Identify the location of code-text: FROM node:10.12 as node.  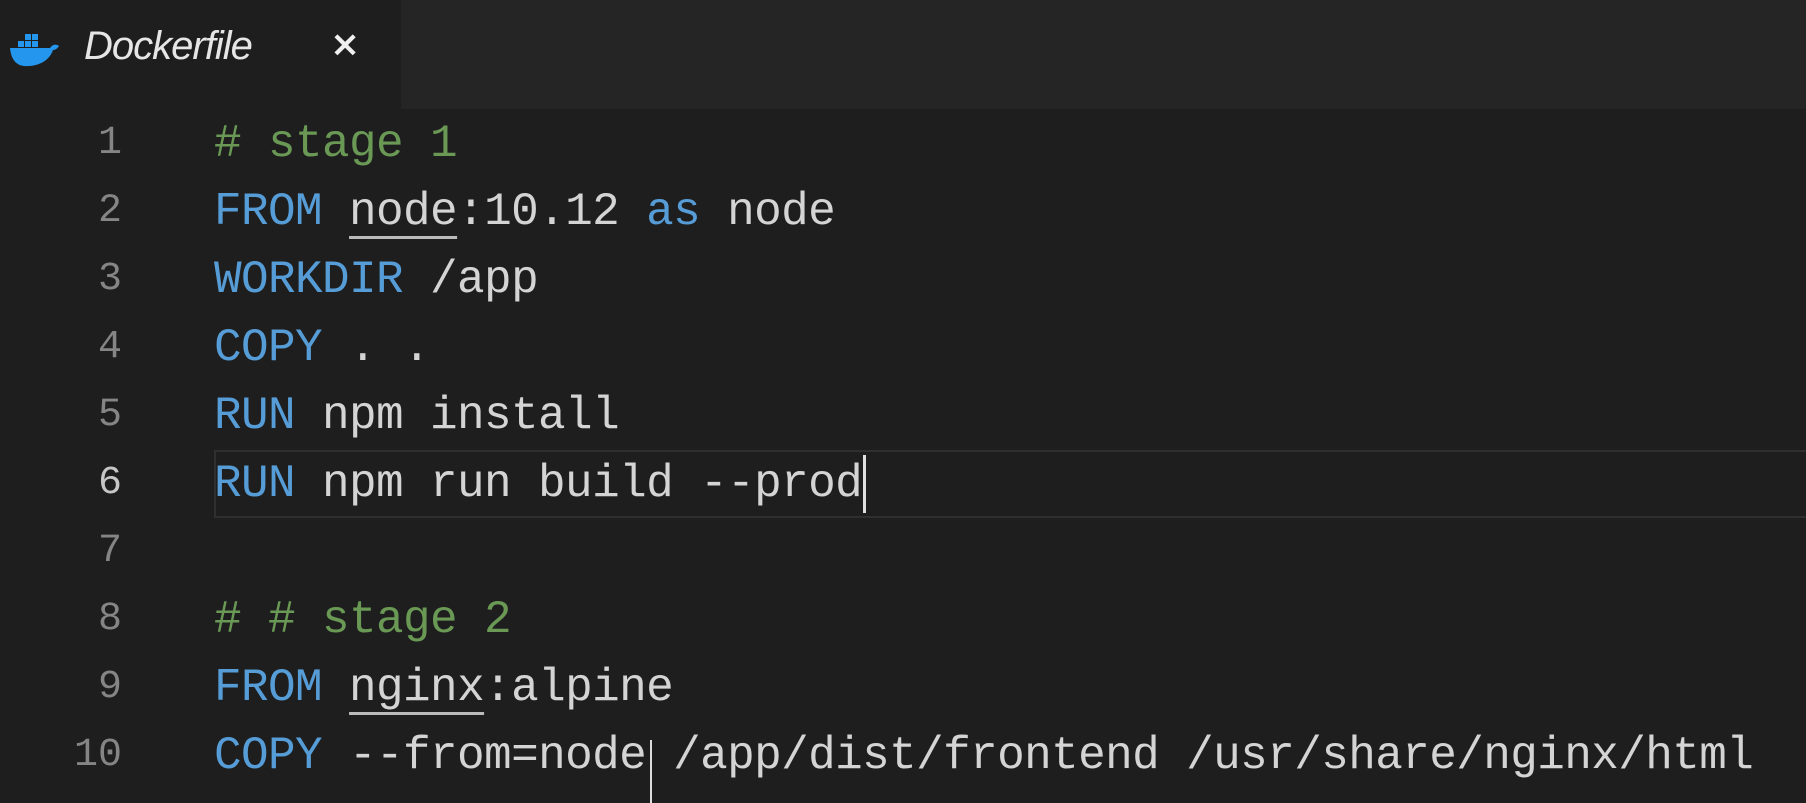
(525, 212).